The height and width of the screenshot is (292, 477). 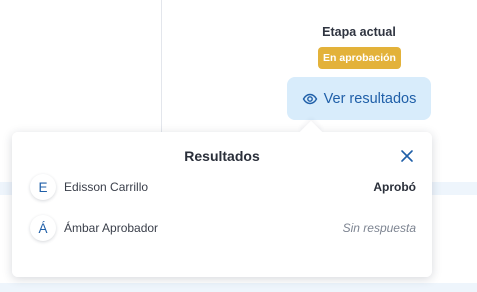 What do you see at coordinates (223, 228) in the screenshot?
I see `result-row: Á Ámbar Aprobador Sin respuesta` at bounding box center [223, 228].